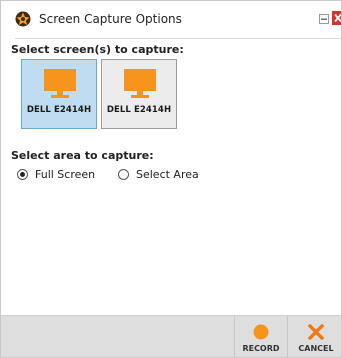 The height and width of the screenshot is (358, 342). I want to click on record-button: RECORD, so click(260, 336).